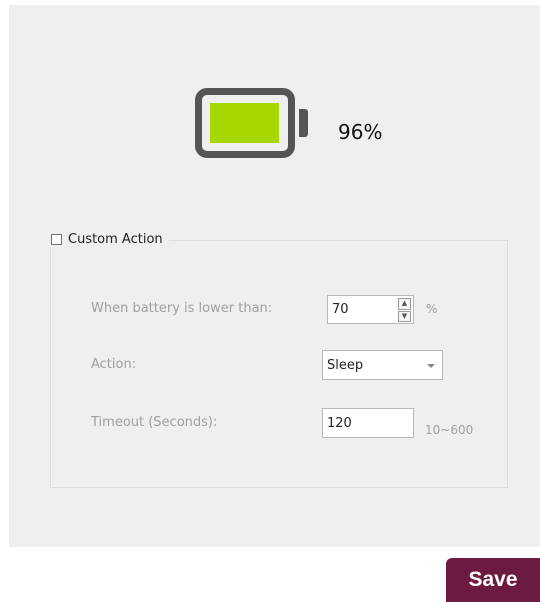 The height and width of the screenshot is (602, 540). Describe the element at coordinates (115, 239) in the screenshot. I see `custom-action-label: Custom Action` at that location.